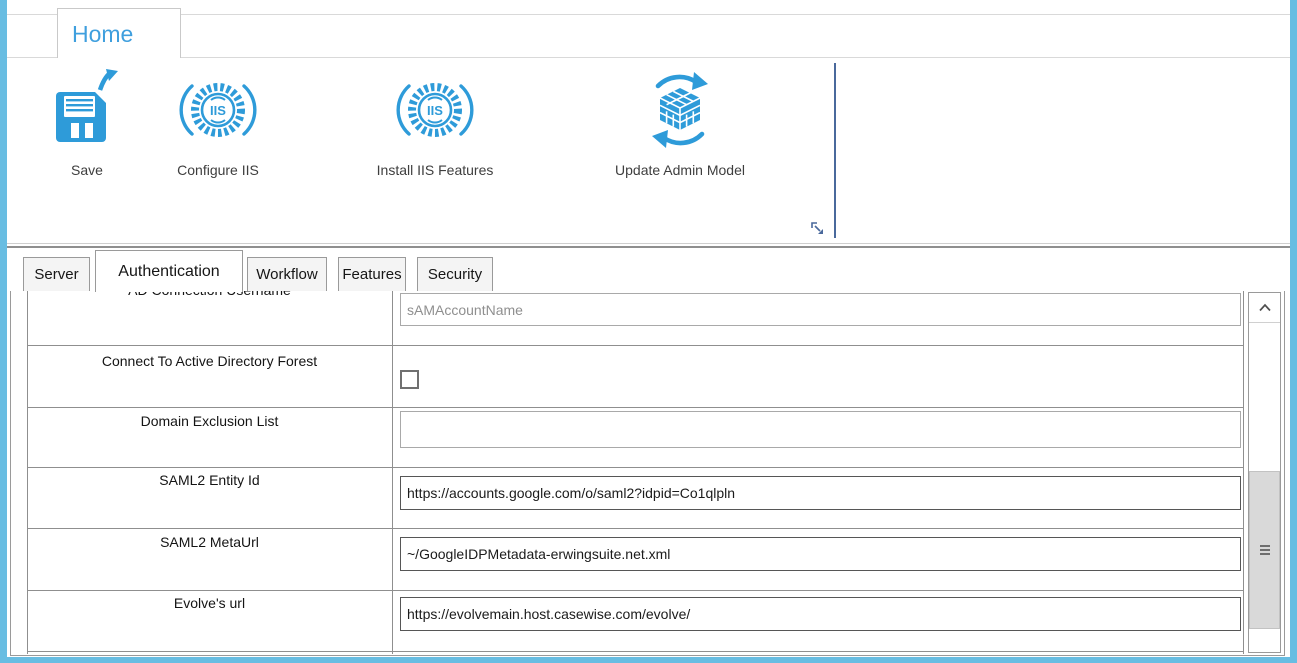  I want to click on field-label-connect-ad-forest: Connect To Active Directory Forest, so click(209, 361).